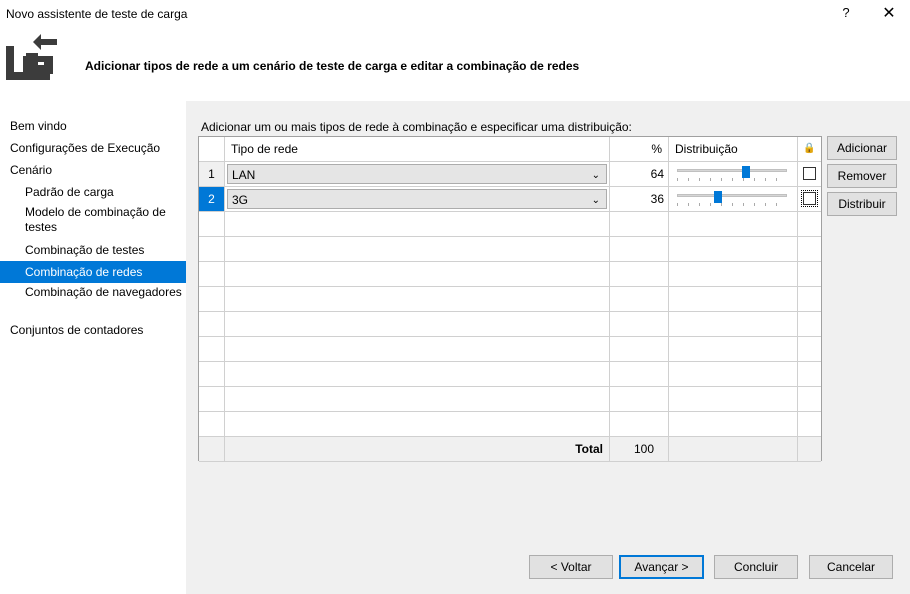 The width and height of the screenshot is (910, 594). What do you see at coordinates (97, 14) in the screenshot?
I see `window-title: Novo assistente de teste de carga` at bounding box center [97, 14].